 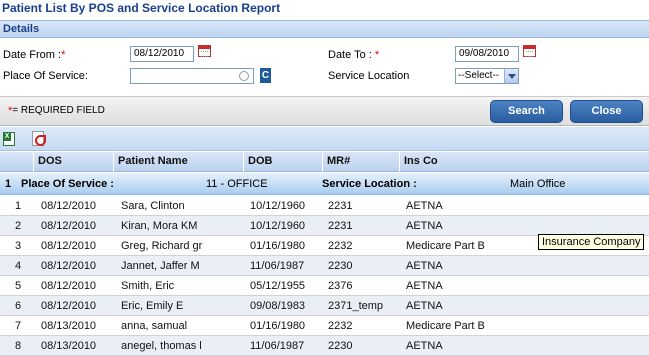 I want to click on cell-mr: 2230, so click(x=340, y=266).